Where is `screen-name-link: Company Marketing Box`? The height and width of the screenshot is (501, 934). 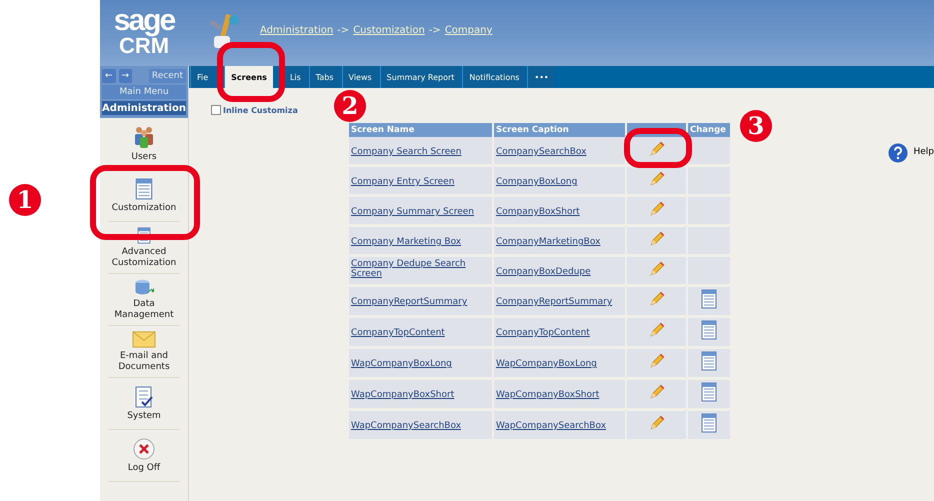 screen-name-link: Company Marketing Box is located at coordinates (406, 242).